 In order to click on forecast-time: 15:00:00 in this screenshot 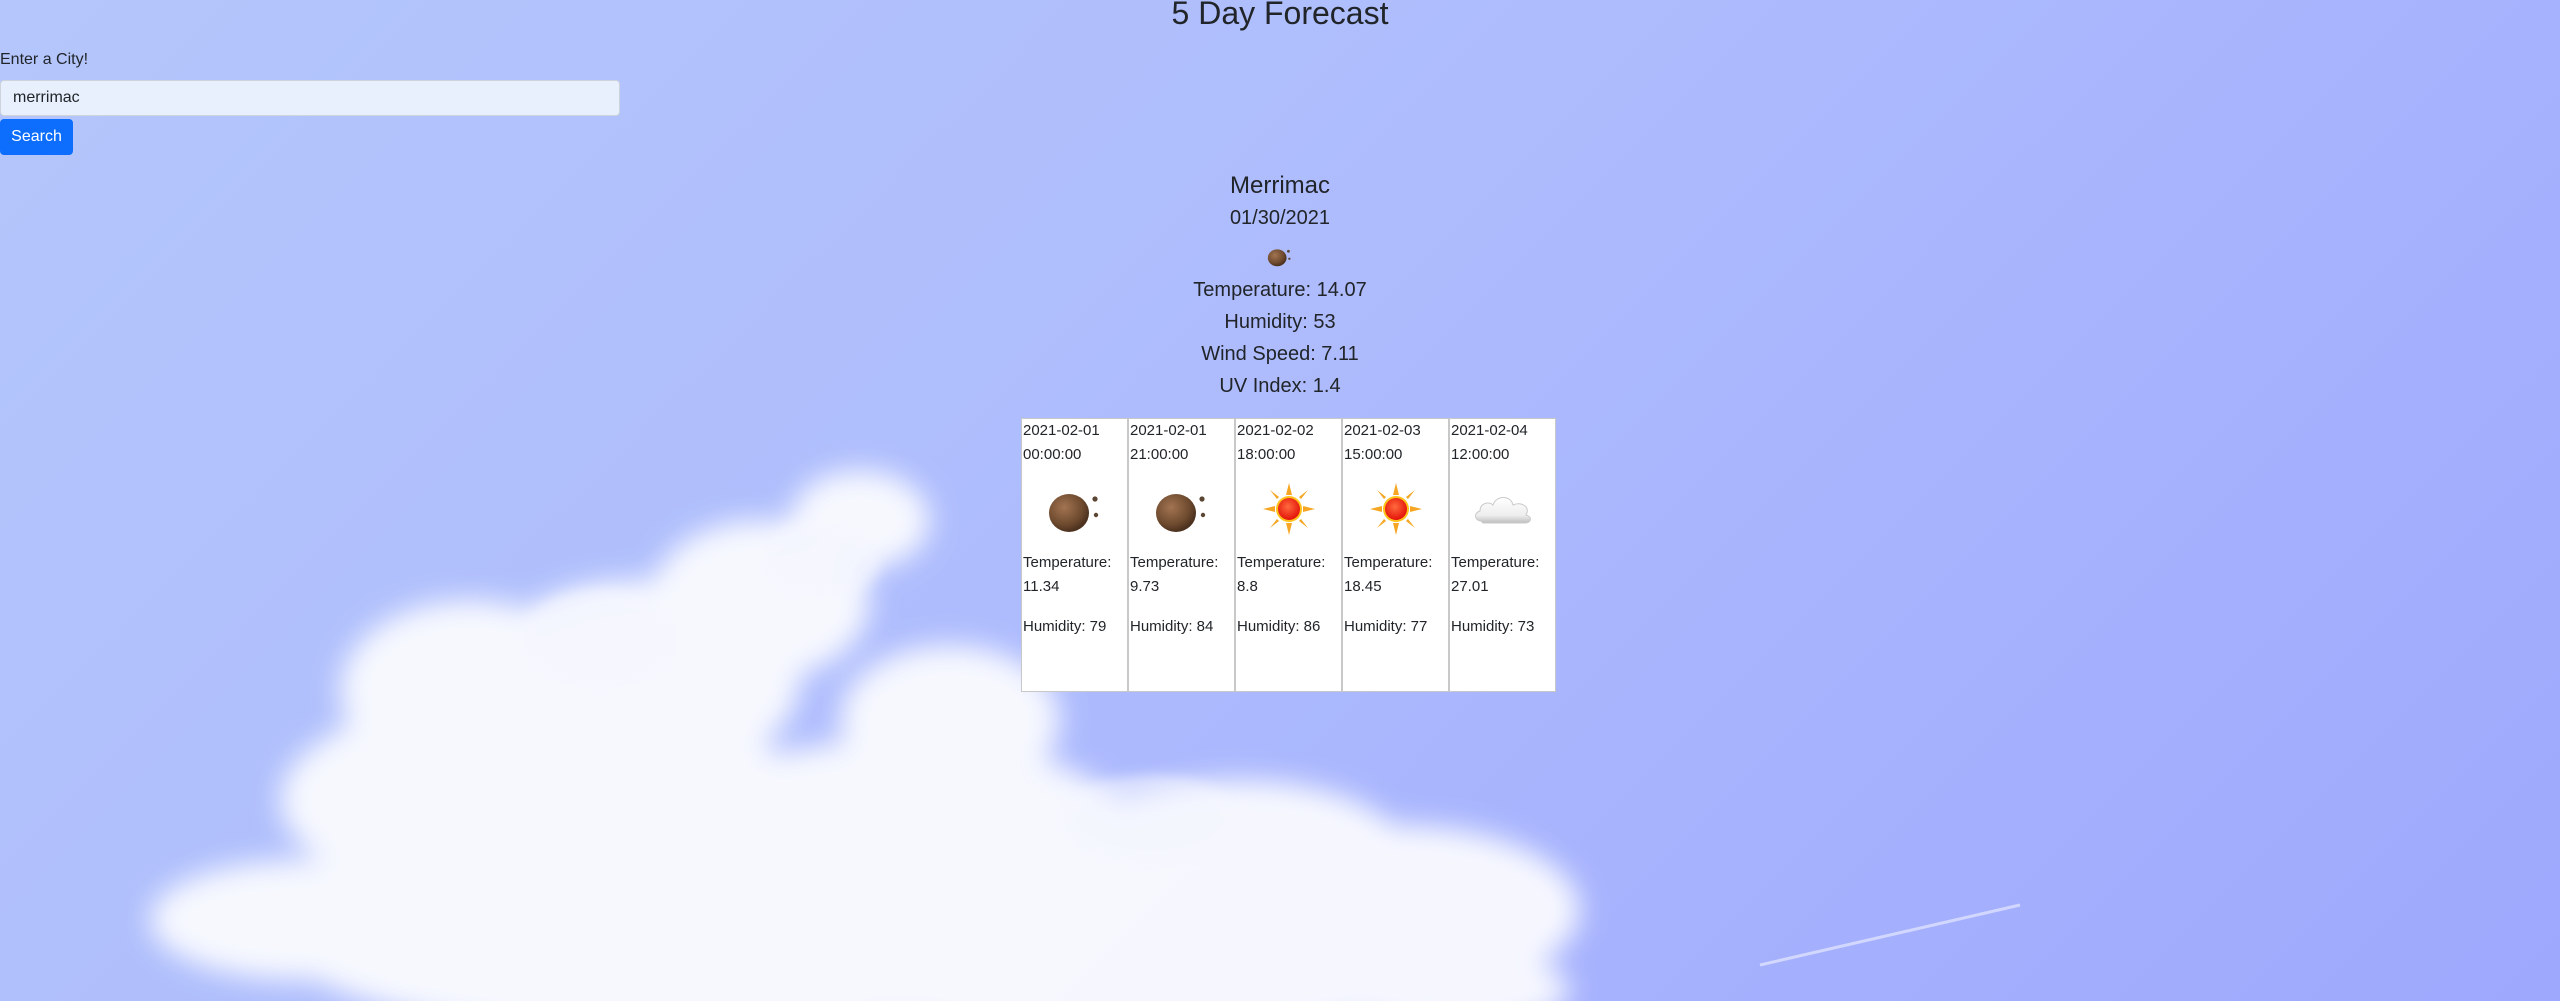, I will do `click(1373, 454)`.